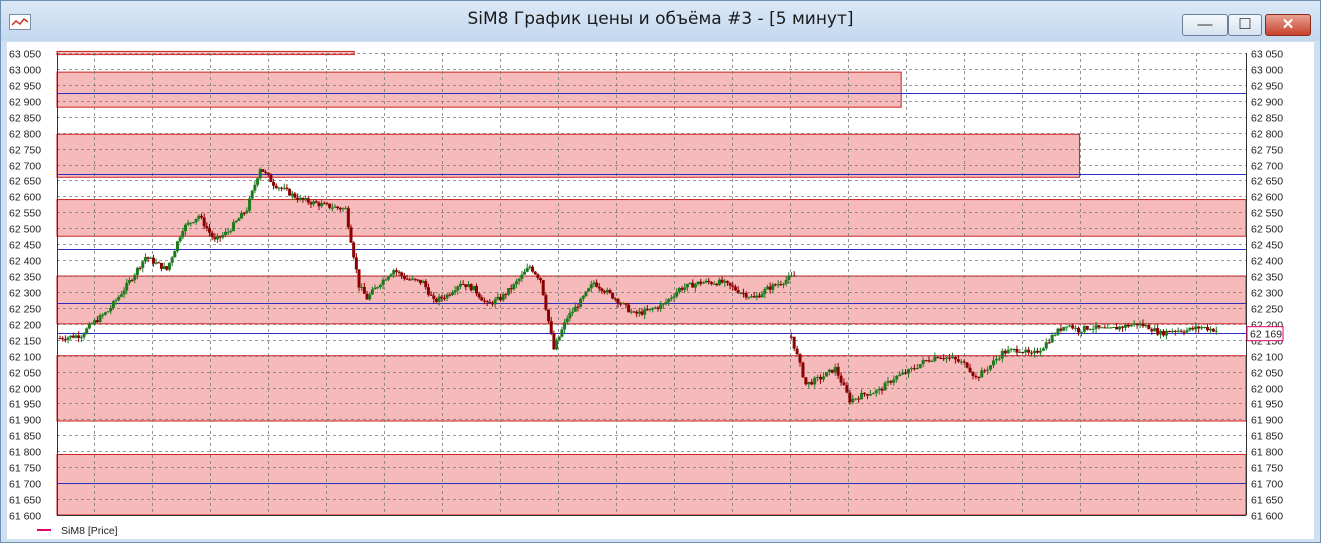 This screenshot has width=1321, height=543. Describe the element at coordinates (25, 326) in the screenshot. I see `y-tick-label: 62 200` at that location.